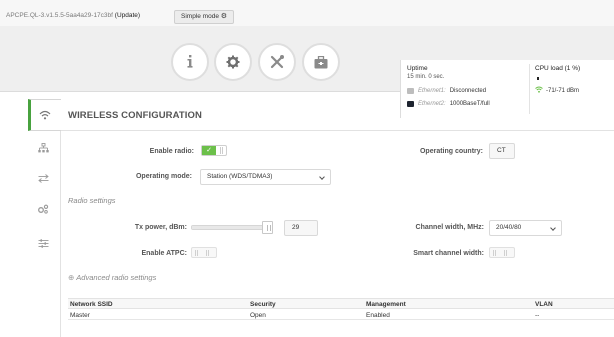 The image size is (614, 337). I want to click on tx-power-label: Tx power, dBm:, so click(160, 227).